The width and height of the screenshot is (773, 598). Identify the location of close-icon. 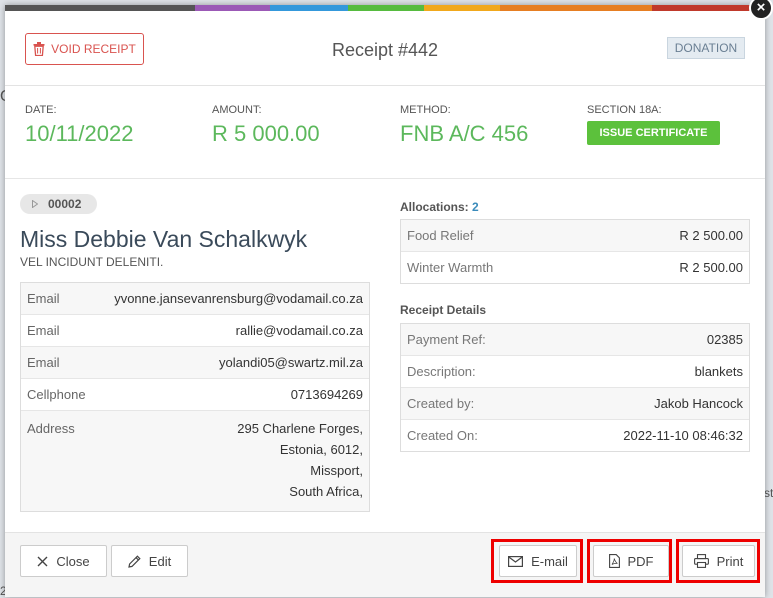
(42, 561).